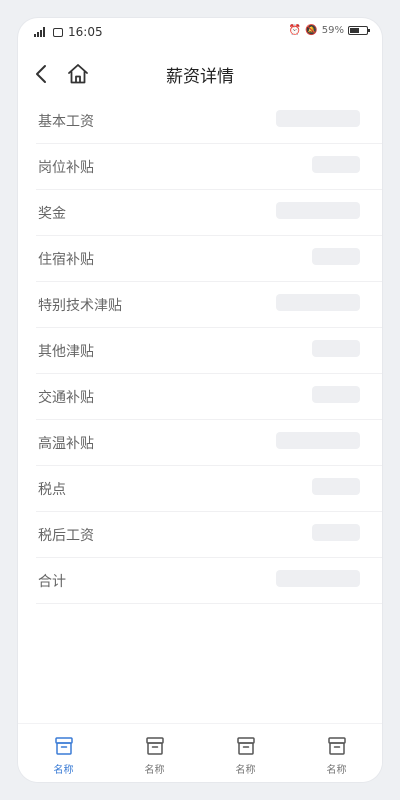 The image size is (400, 800). I want to click on battery-percent: 59%, so click(332, 30).